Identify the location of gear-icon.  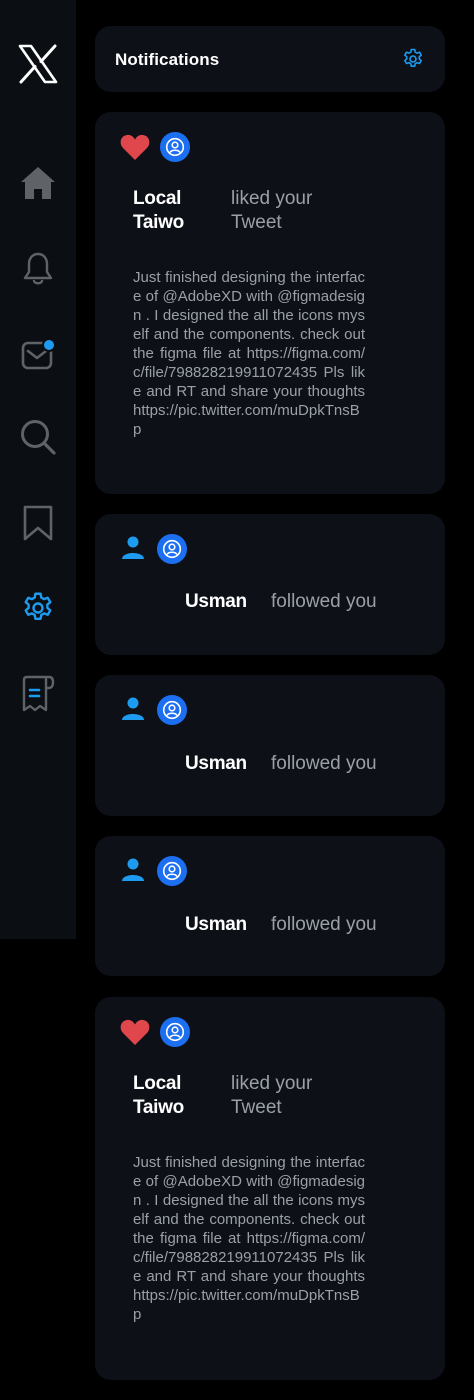
(38, 608).